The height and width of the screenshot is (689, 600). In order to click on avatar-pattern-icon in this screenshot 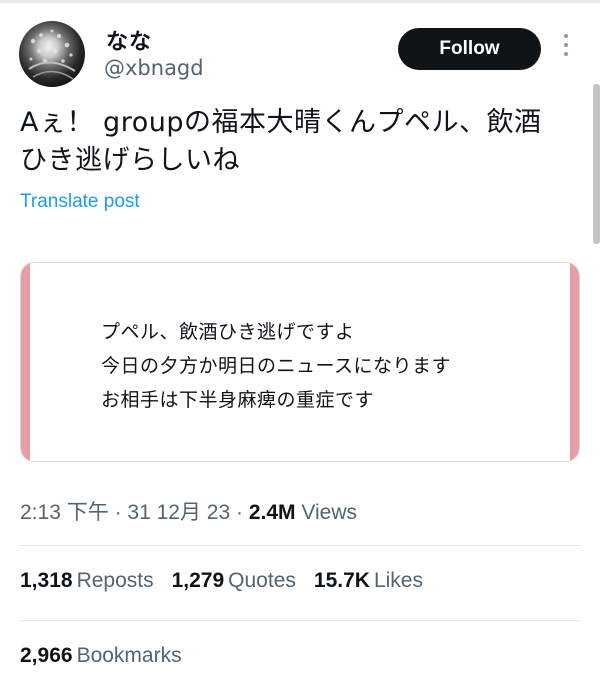, I will do `click(52, 54)`.